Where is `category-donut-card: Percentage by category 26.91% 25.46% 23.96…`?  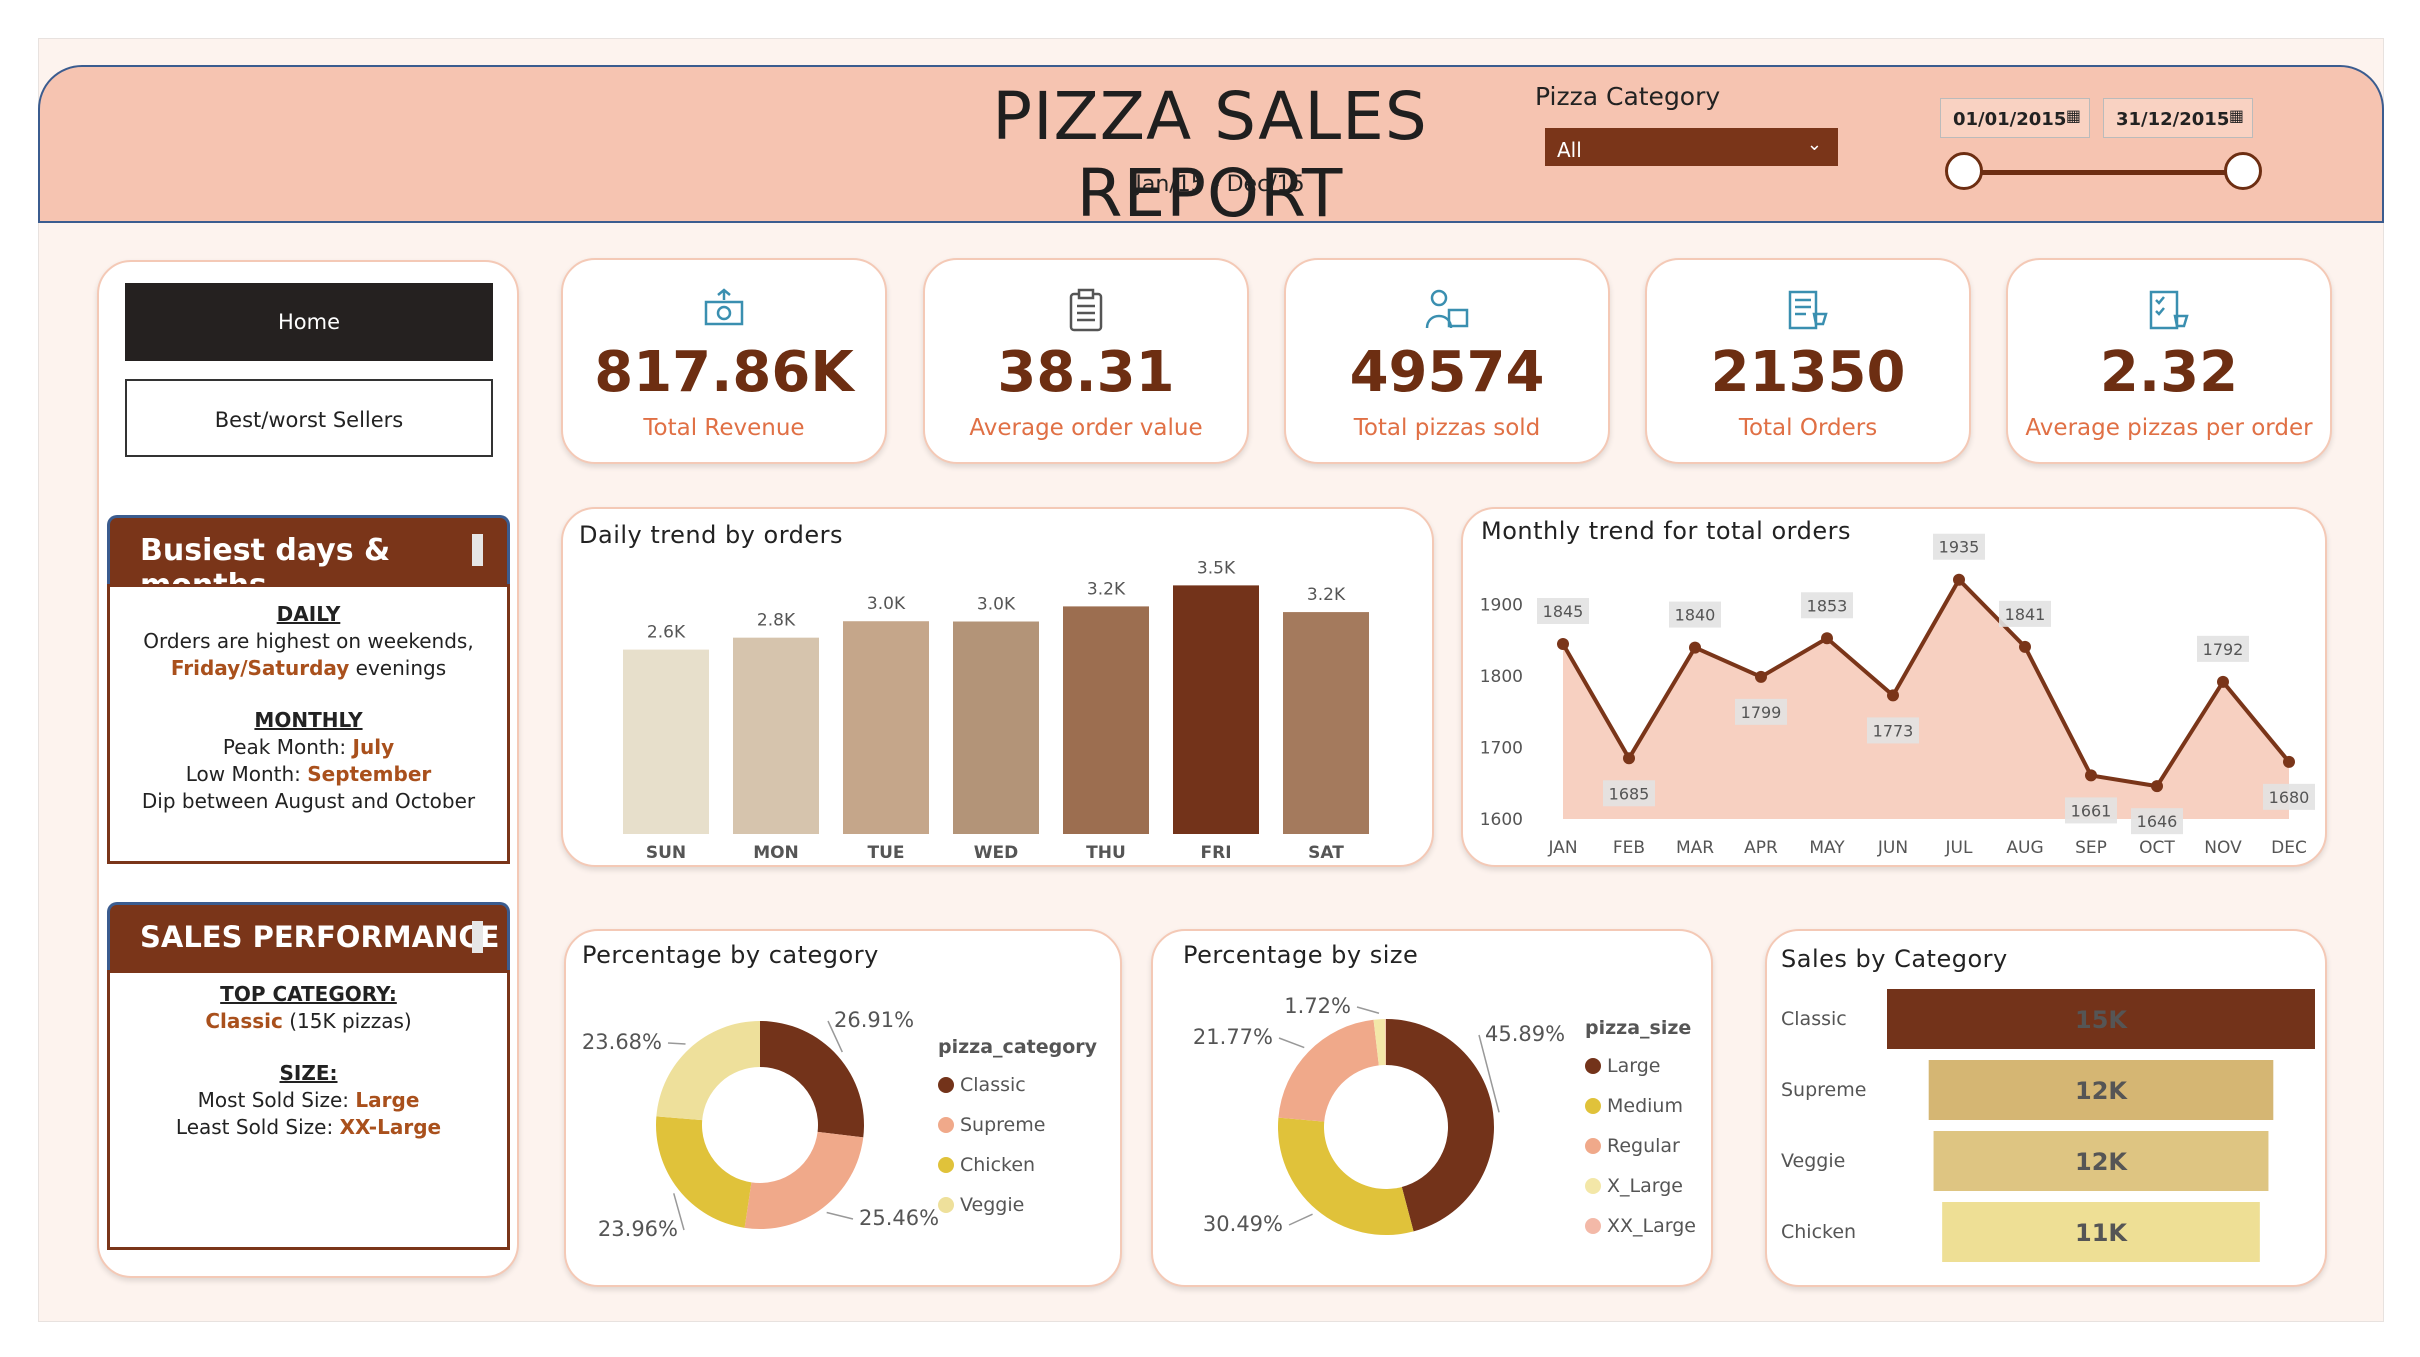 category-donut-card: Percentage by category 26.91% 25.46% 23.96… is located at coordinates (843, 1108).